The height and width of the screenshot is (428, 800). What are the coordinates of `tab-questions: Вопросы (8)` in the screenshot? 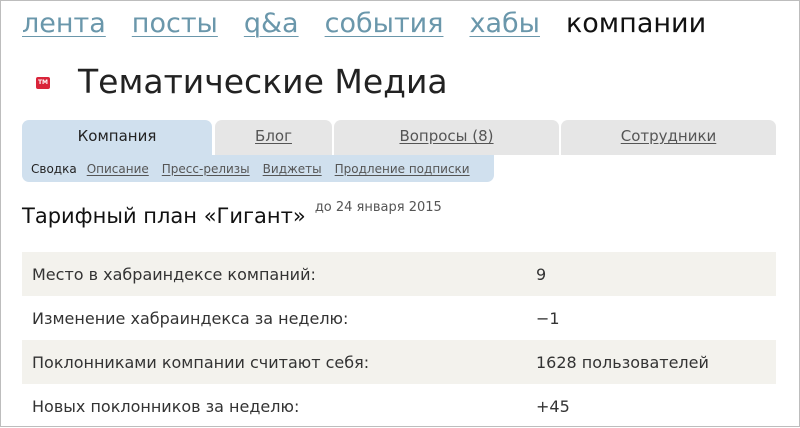 It's located at (446, 137).